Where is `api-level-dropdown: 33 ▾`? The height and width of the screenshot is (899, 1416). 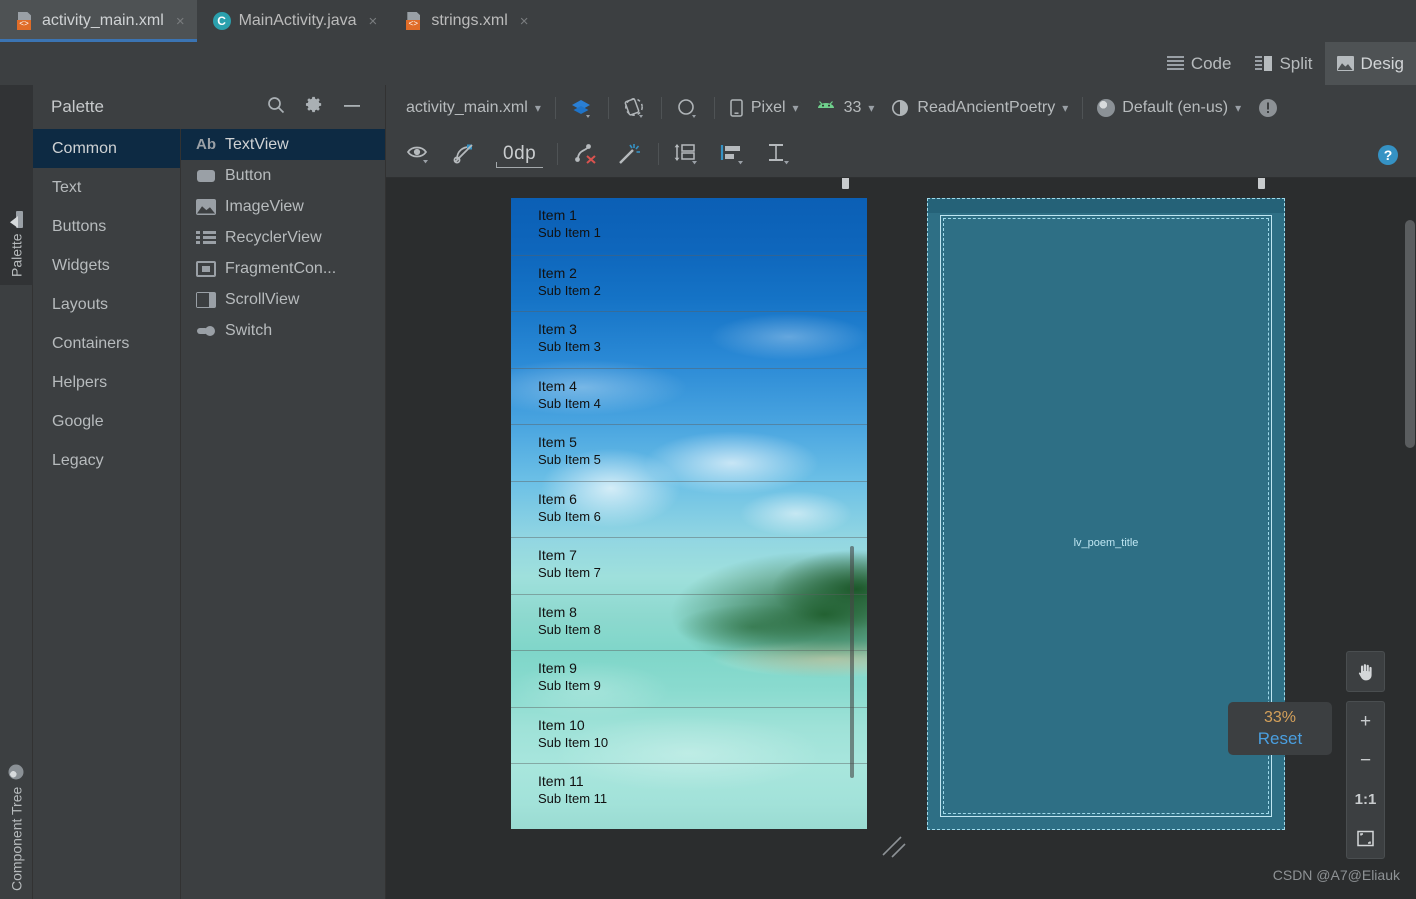 api-level-dropdown: 33 ▾ is located at coordinates (845, 108).